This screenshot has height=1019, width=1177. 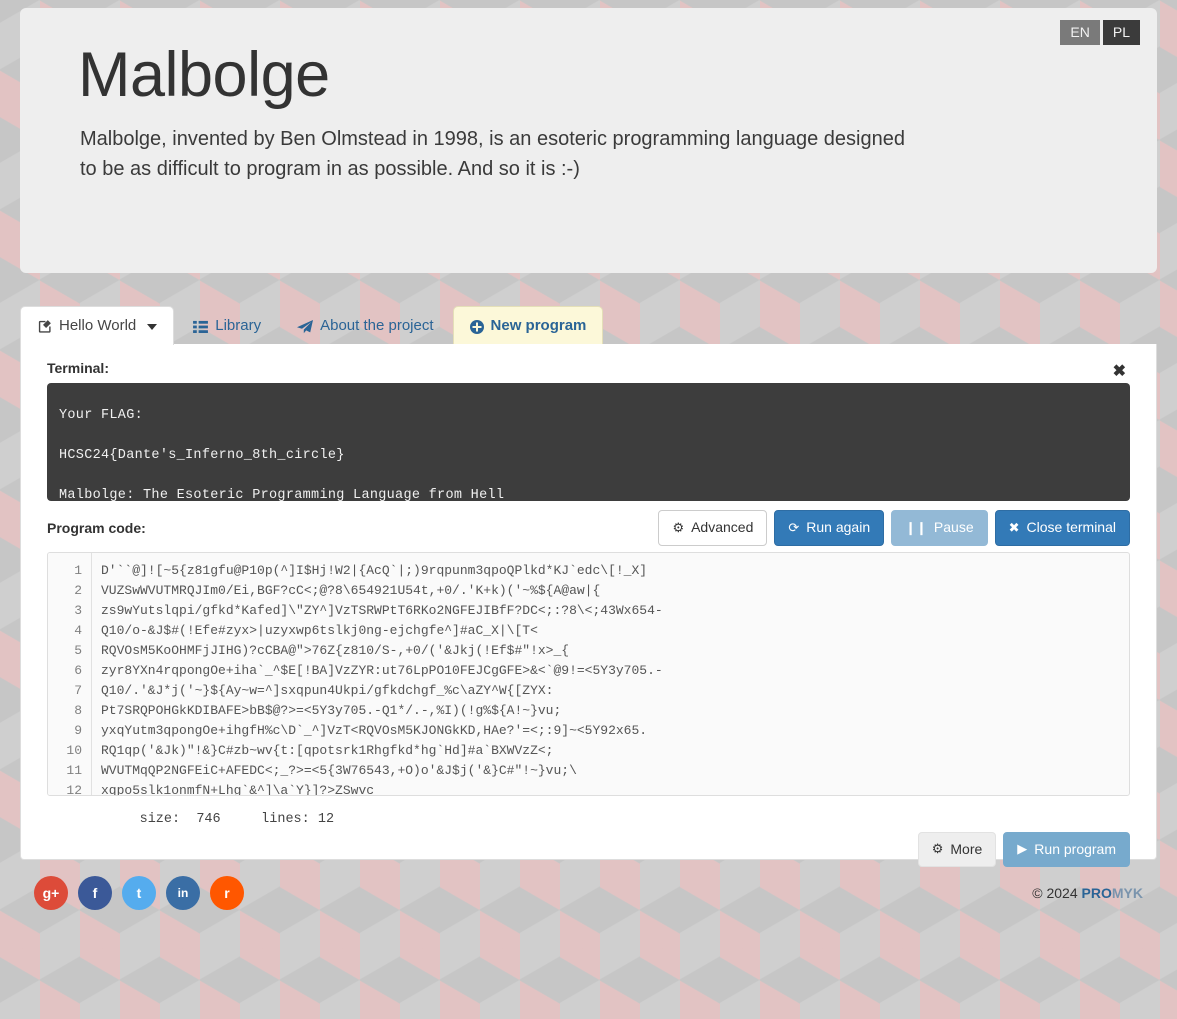 What do you see at coordinates (95, 893) in the screenshot?
I see `facebook-icon: f` at bounding box center [95, 893].